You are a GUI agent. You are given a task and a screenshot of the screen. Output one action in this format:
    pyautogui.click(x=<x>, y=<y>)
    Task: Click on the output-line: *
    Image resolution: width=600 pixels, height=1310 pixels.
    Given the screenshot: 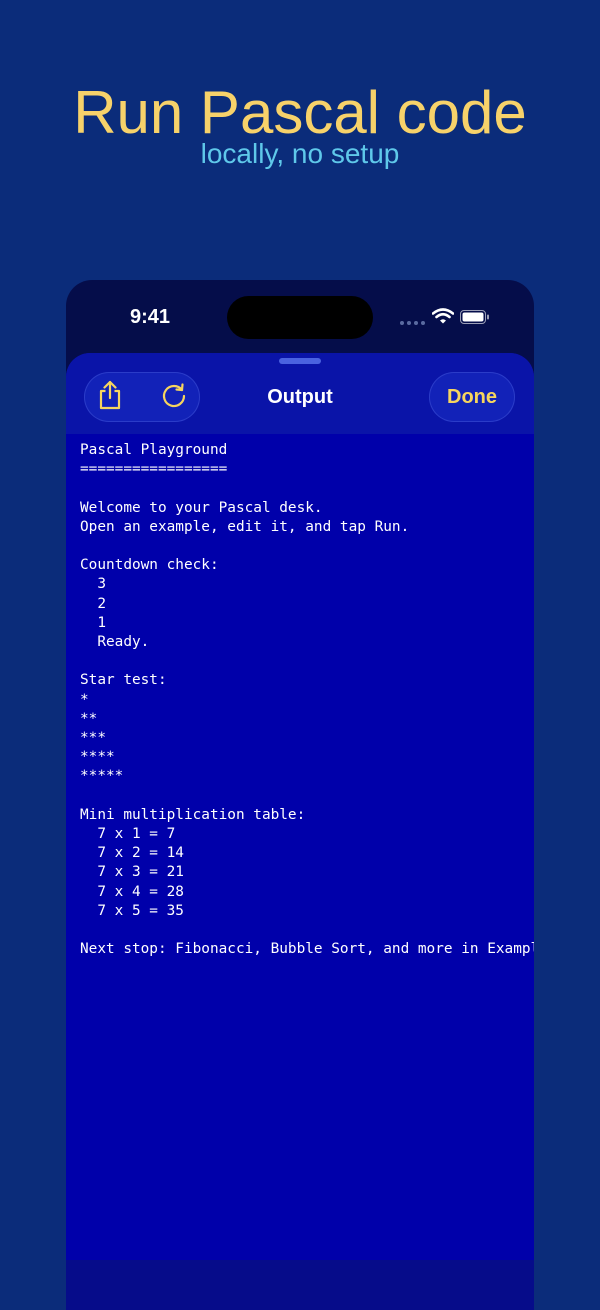 What is the action you would take?
    pyautogui.click(x=84, y=699)
    